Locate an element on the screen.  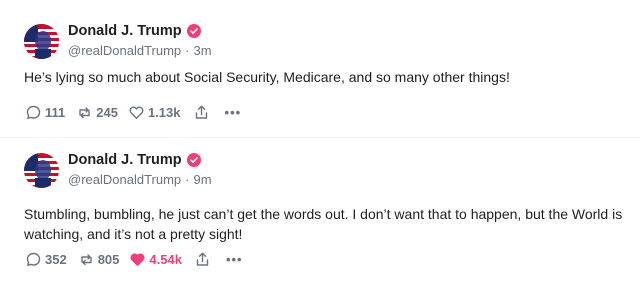
post-actions: 111 245 1.13k ••• is located at coordinates (133, 112).